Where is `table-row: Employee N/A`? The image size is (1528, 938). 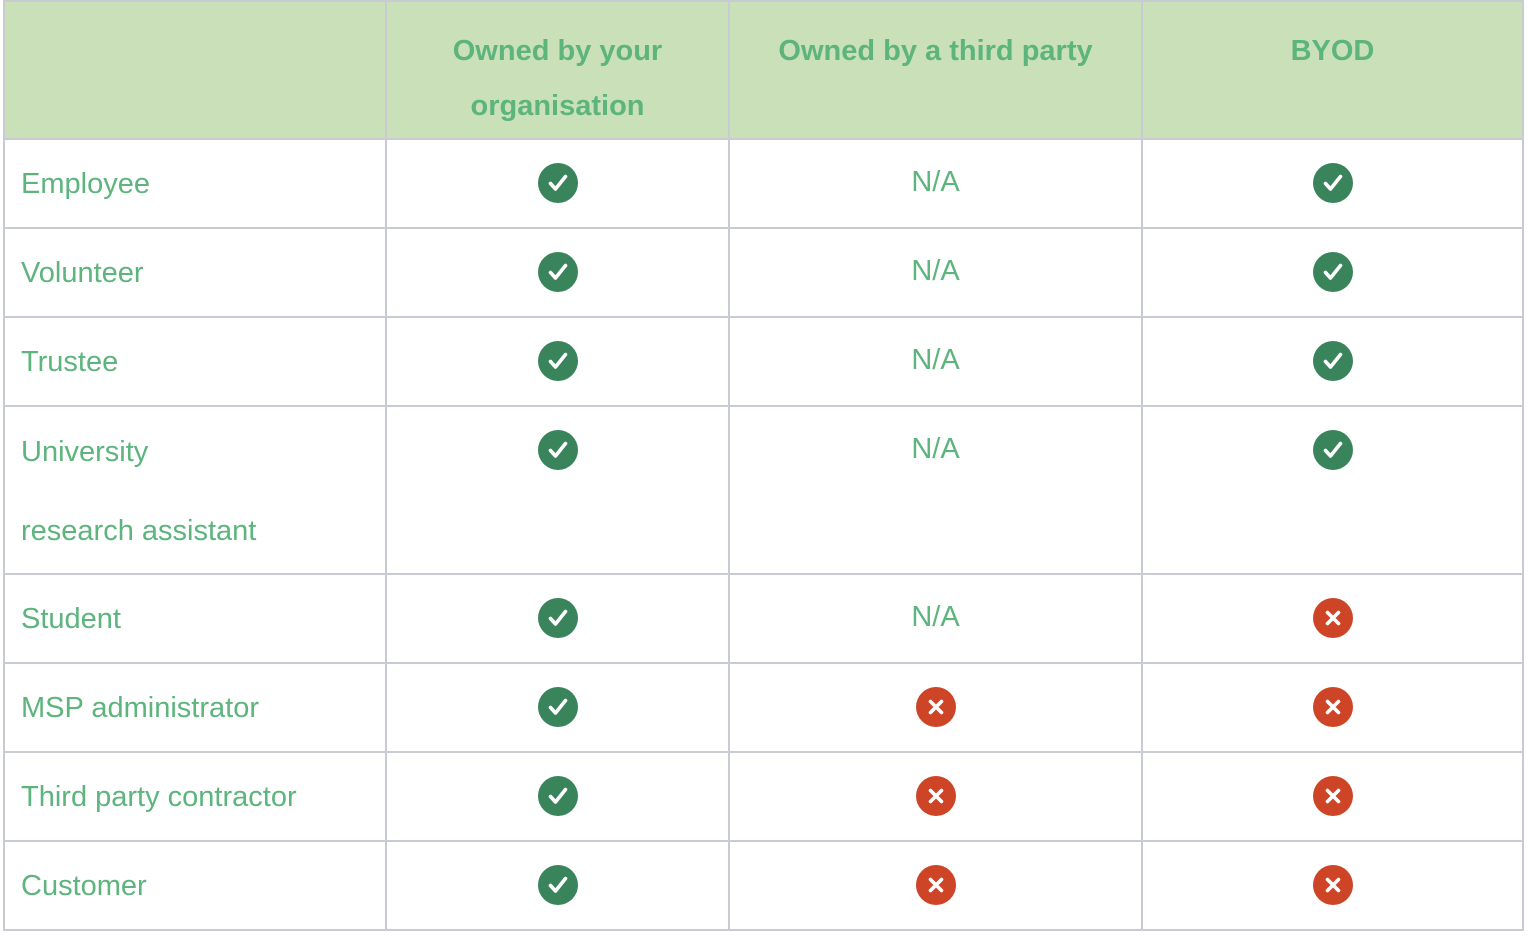
table-row: Employee N/A is located at coordinates (763, 183).